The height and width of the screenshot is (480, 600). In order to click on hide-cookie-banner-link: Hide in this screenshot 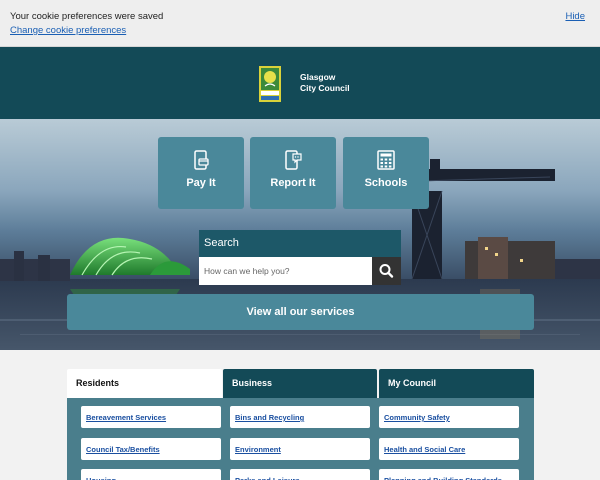, I will do `click(575, 16)`.